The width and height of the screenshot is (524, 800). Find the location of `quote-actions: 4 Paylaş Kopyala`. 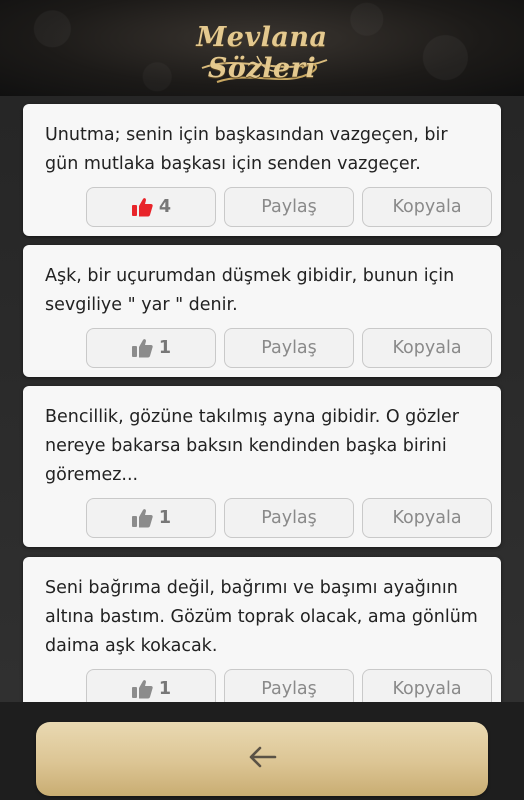

quote-actions: 4 Paylaş Kopyala is located at coordinates (289, 207).